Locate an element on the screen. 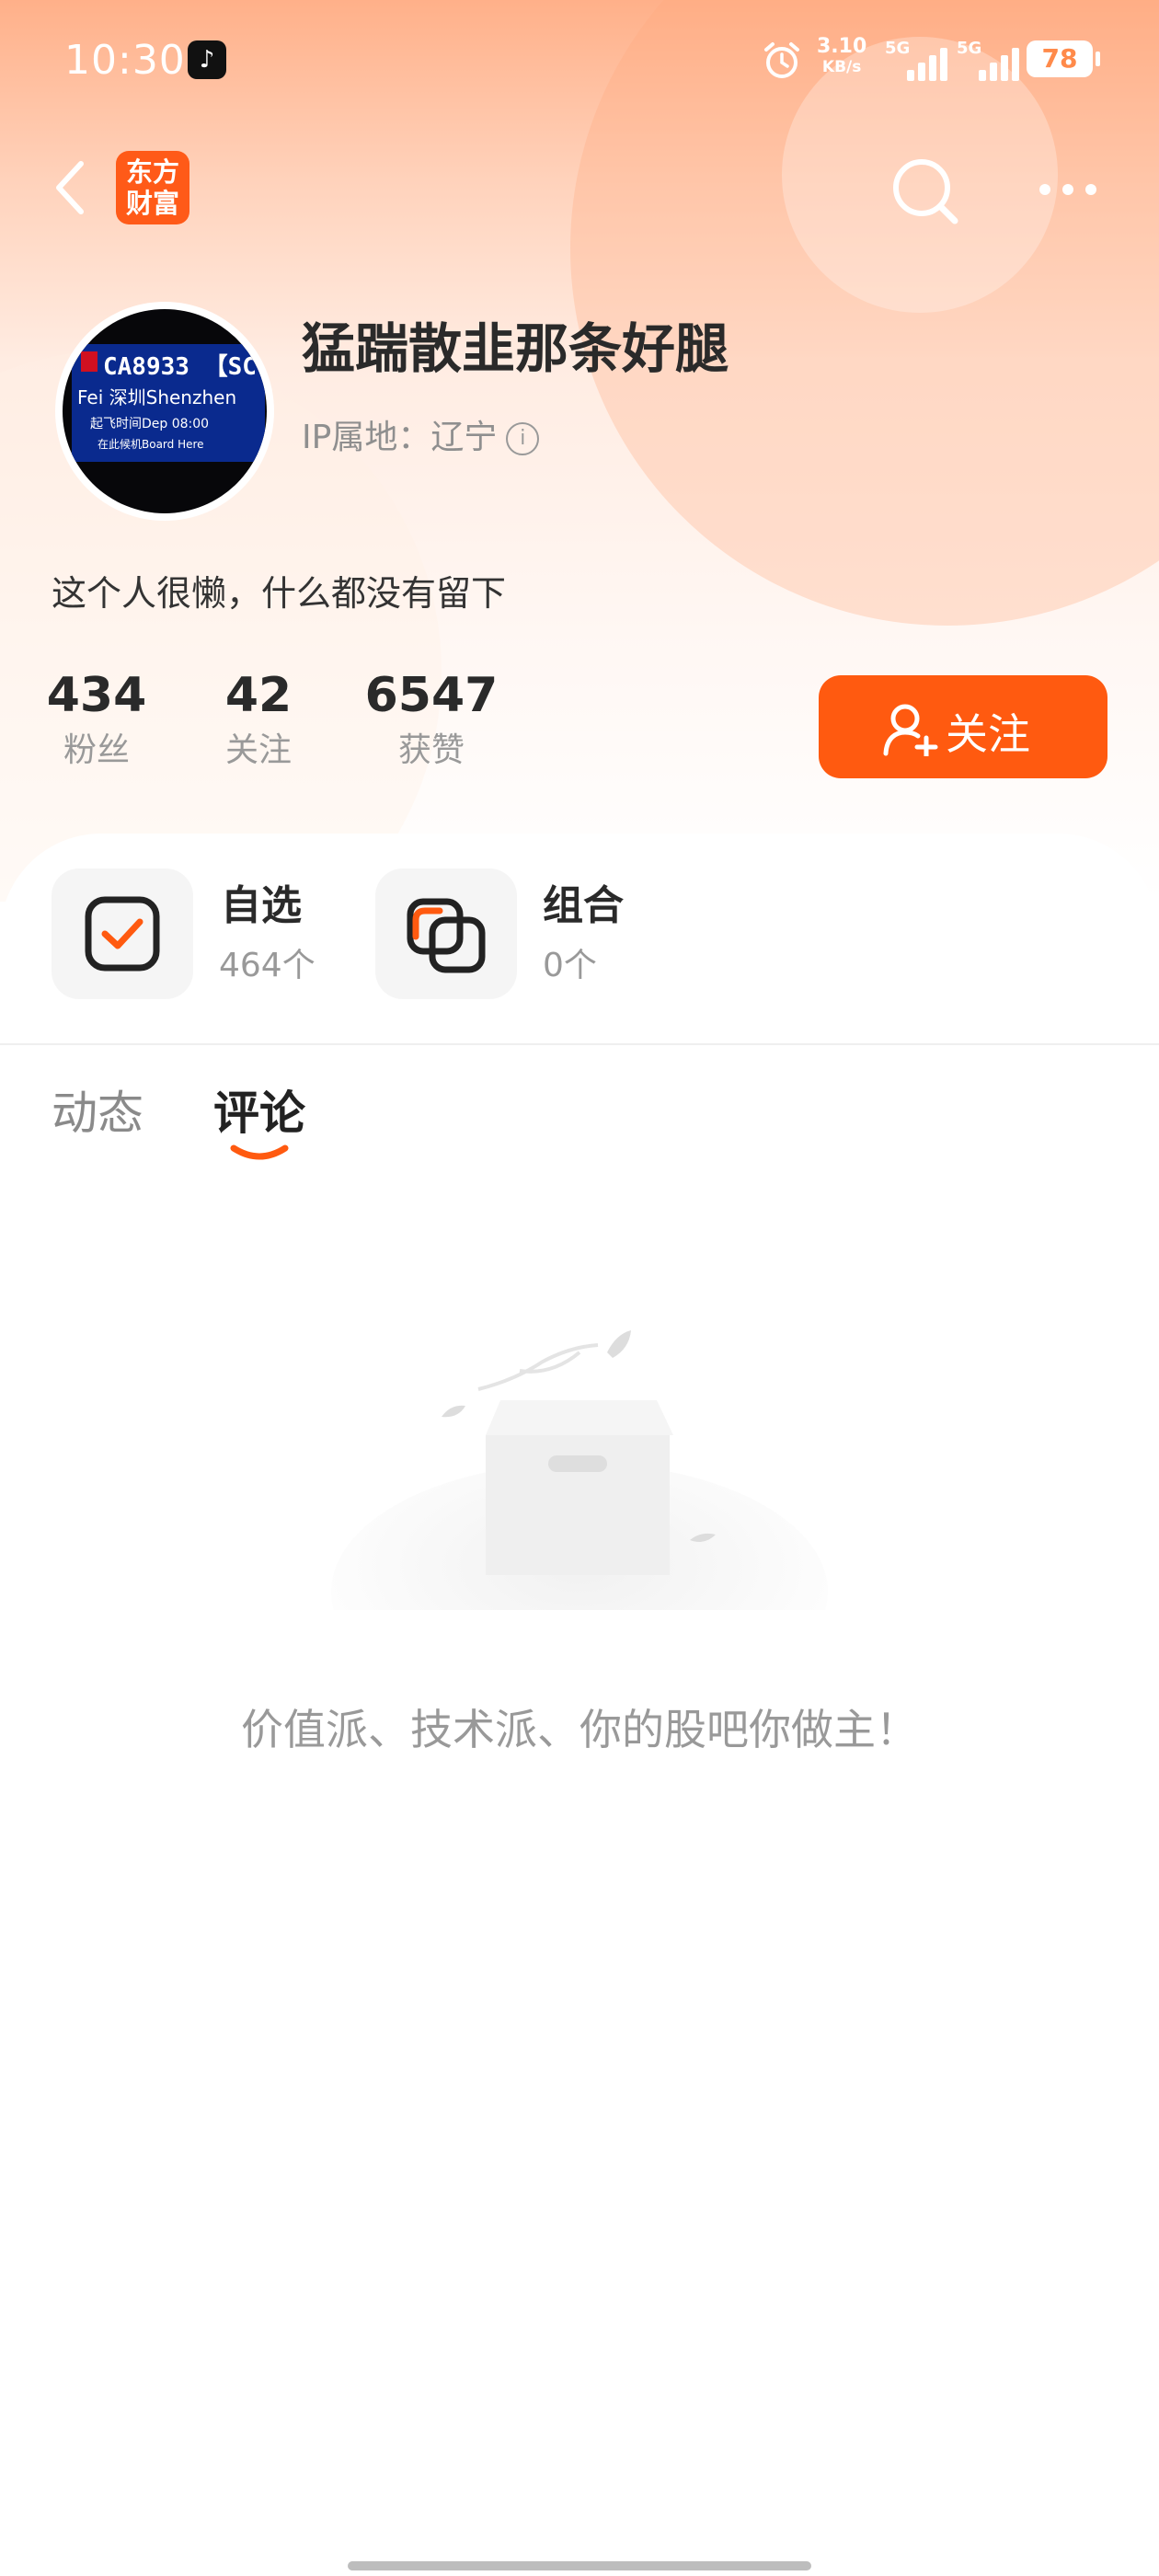 The width and height of the screenshot is (1159, 2576). add-user-icon is located at coordinates (910, 730).